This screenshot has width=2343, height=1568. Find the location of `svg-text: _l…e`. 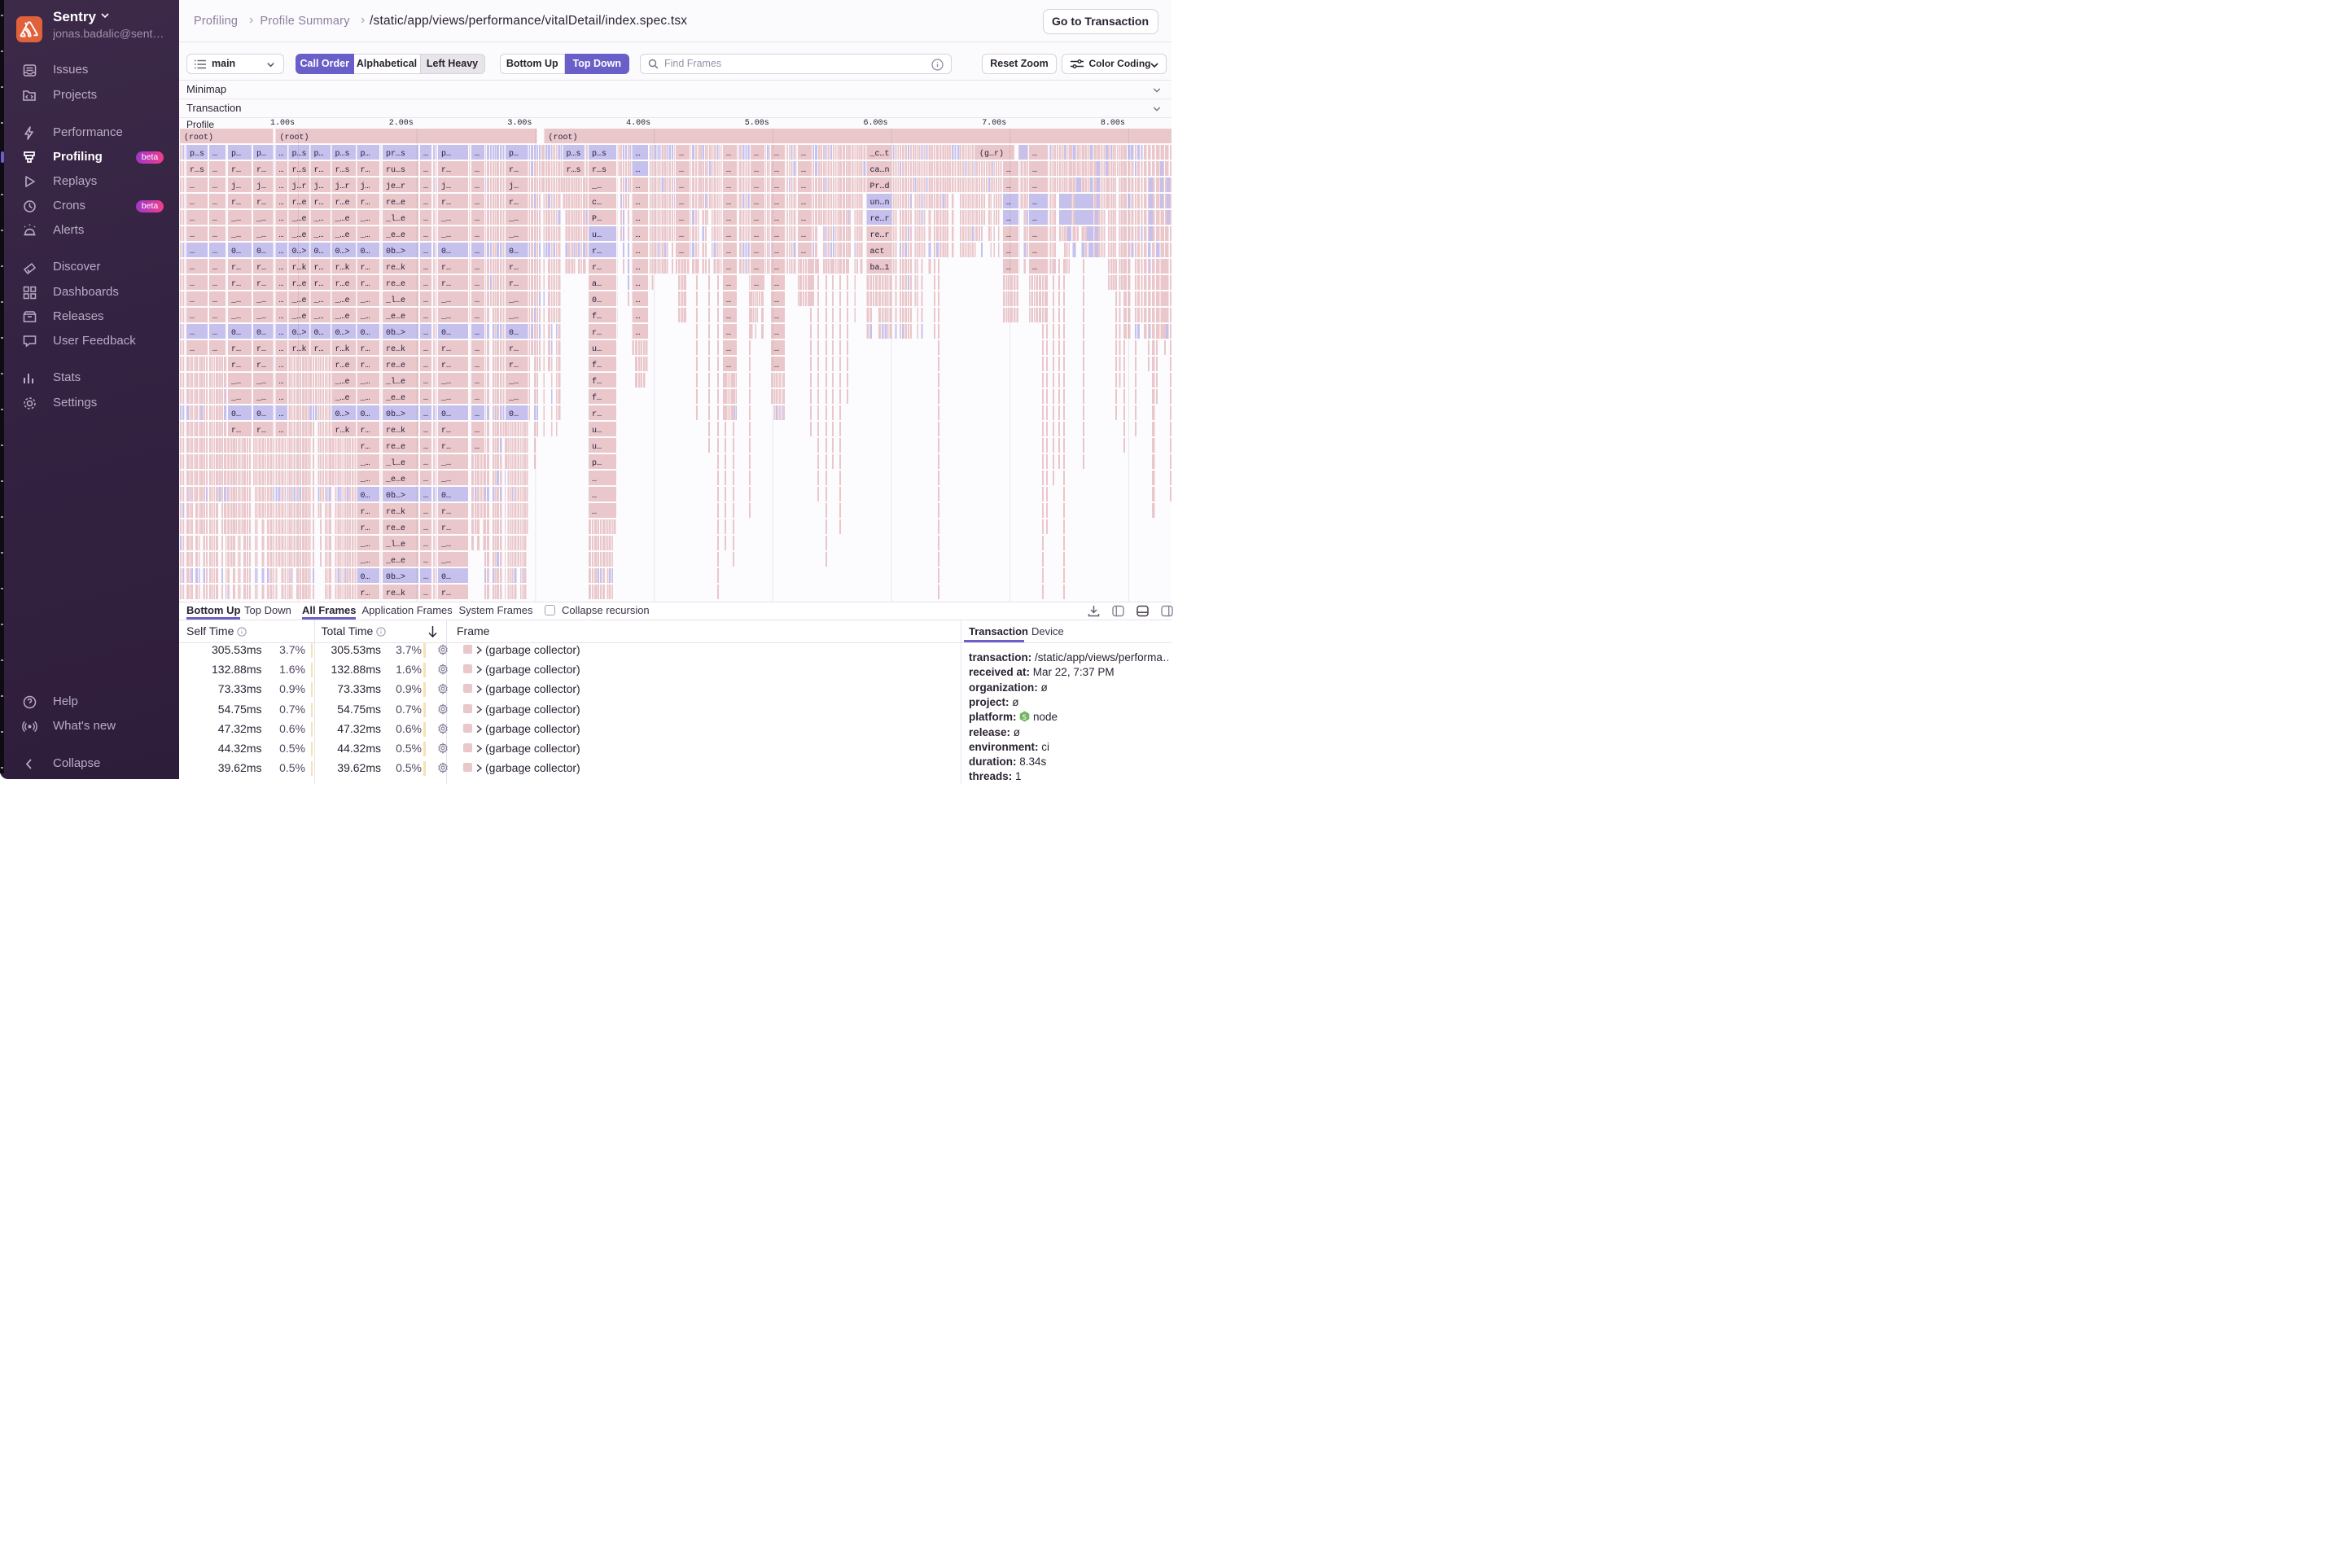

svg-text: _l…e is located at coordinates (395, 300).